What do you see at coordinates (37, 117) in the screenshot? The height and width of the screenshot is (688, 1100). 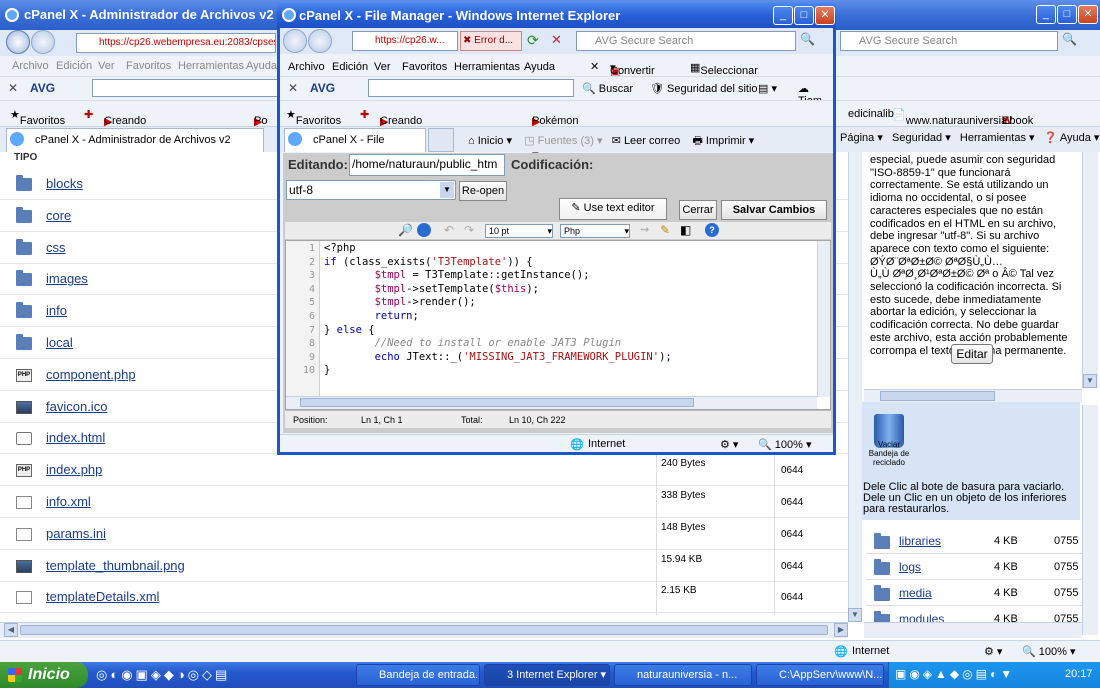 I see `favorites-button: ★ Favoritos` at bounding box center [37, 117].